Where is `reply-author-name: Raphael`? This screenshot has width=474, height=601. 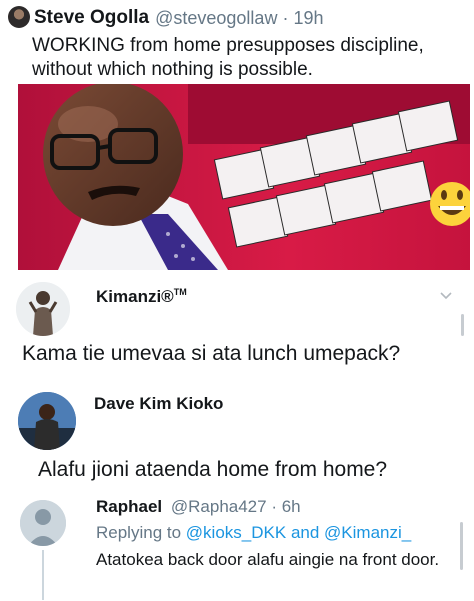 reply-author-name: Raphael is located at coordinates (129, 506).